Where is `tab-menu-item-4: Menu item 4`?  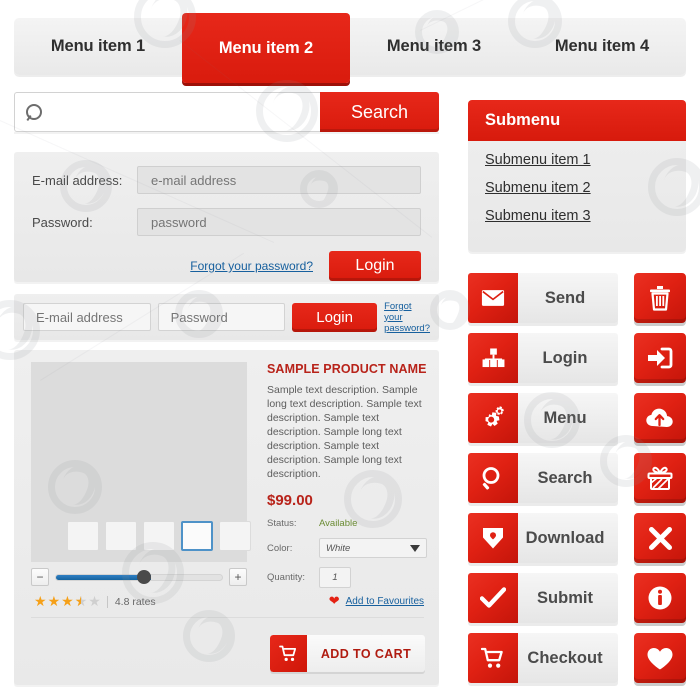 tab-menu-item-4: Menu item 4 is located at coordinates (602, 46).